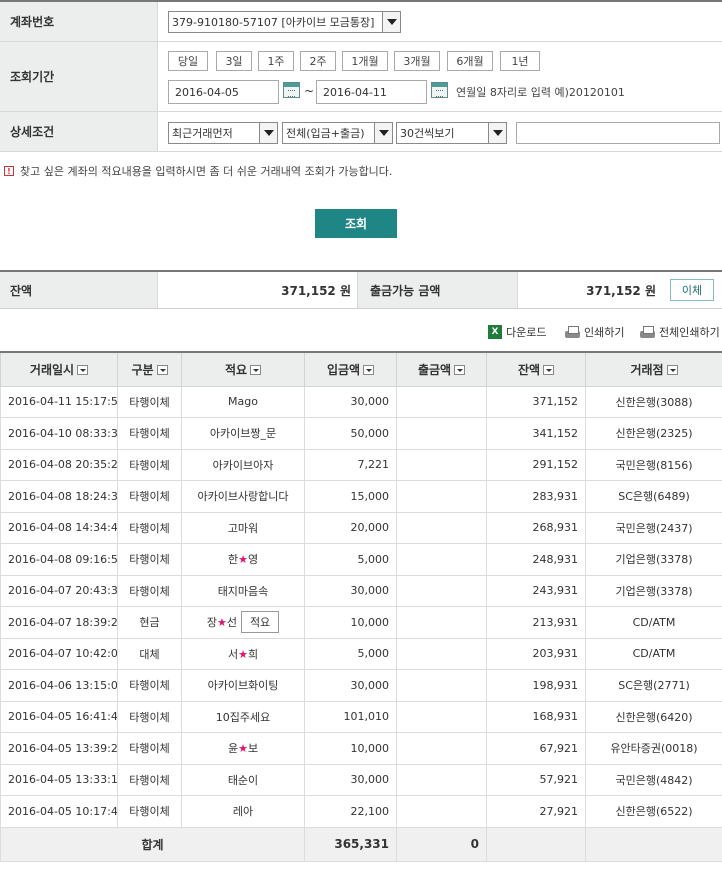 The height and width of the screenshot is (872, 722). I want to click on account-select-value: 379-910180-57107 [아카이브 모금통장], so click(273, 22).